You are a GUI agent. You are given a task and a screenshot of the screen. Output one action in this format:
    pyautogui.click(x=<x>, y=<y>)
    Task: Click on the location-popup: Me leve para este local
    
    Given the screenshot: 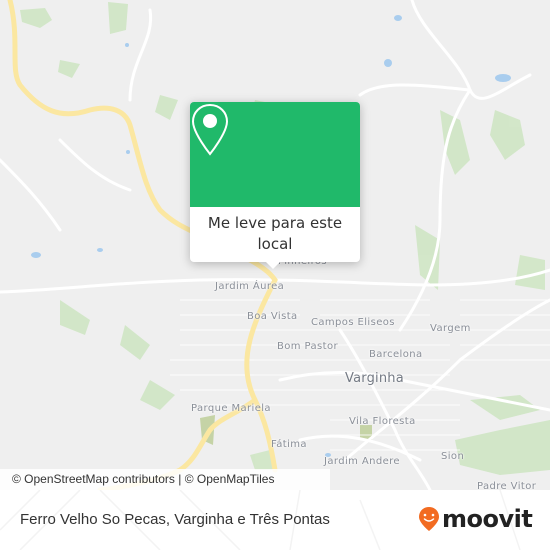 What is the action you would take?
    pyautogui.click(x=275, y=185)
    